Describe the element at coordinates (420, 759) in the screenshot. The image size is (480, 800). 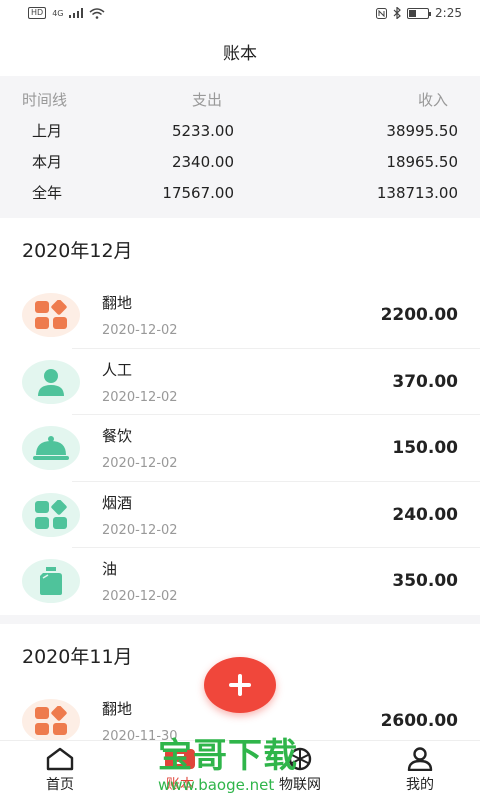
I see `user-icon` at that location.